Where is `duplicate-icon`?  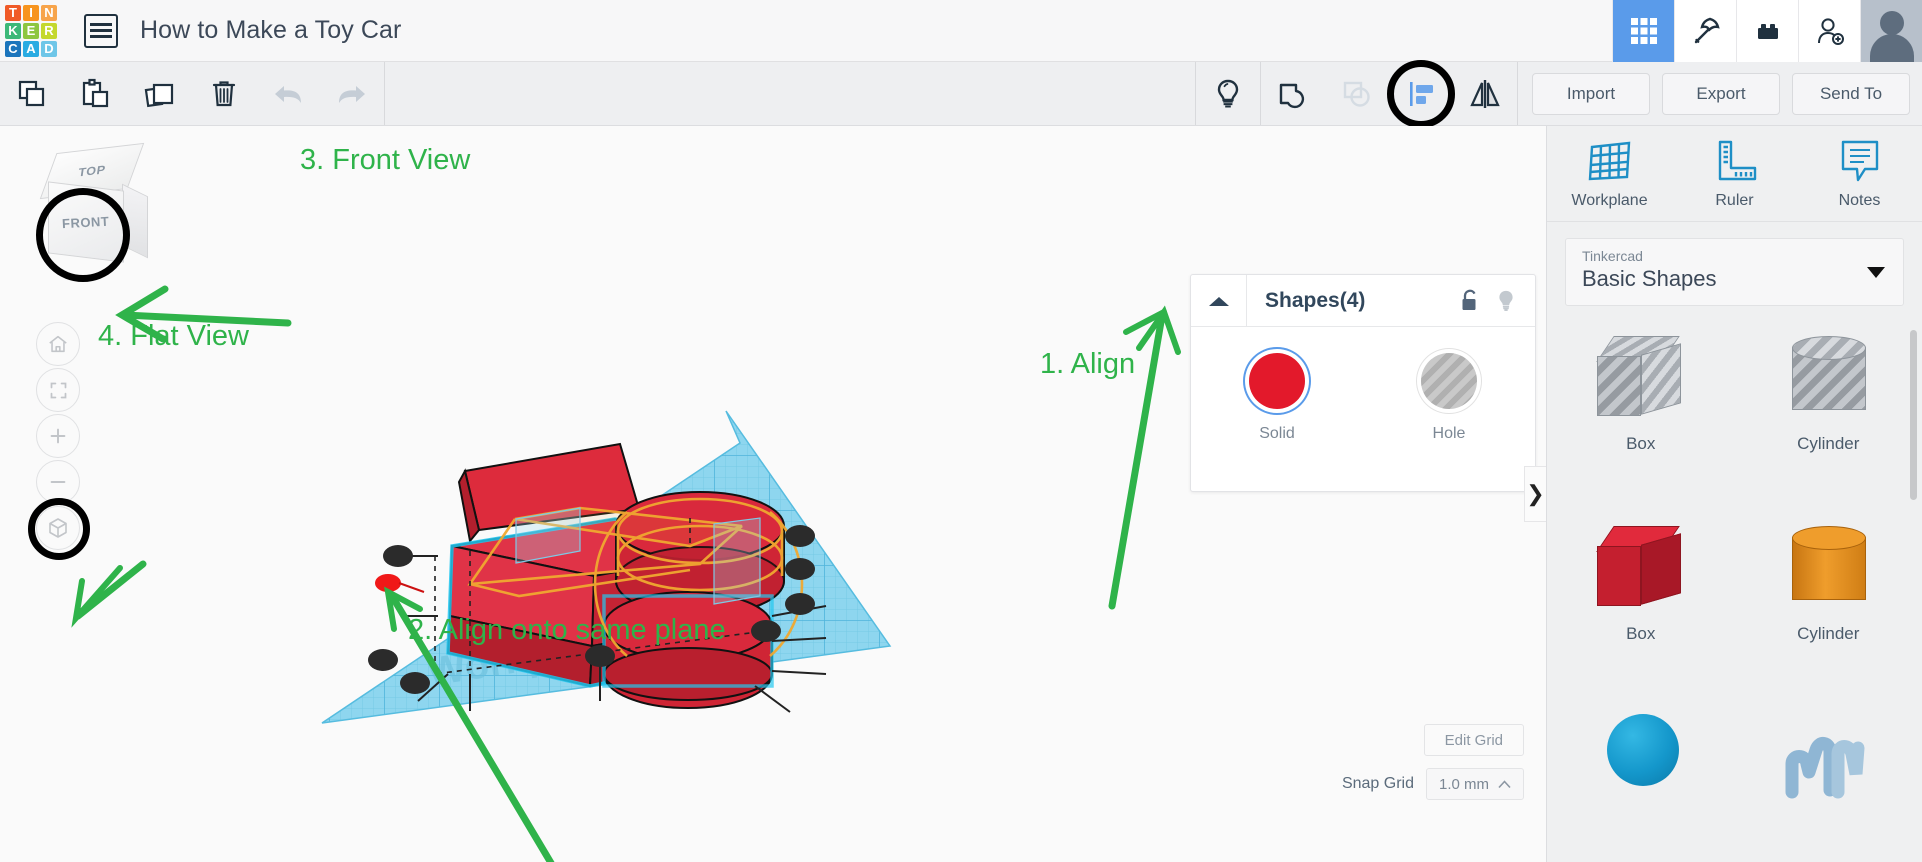
duplicate-icon is located at coordinates (160, 93).